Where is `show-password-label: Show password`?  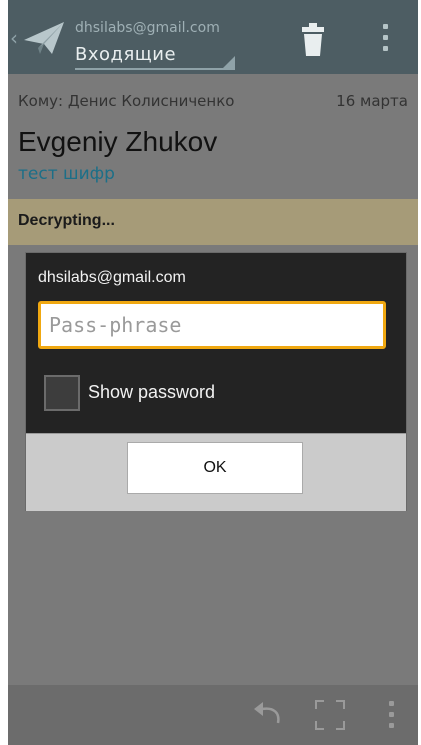
show-password-label: Show password is located at coordinates (151, 392).